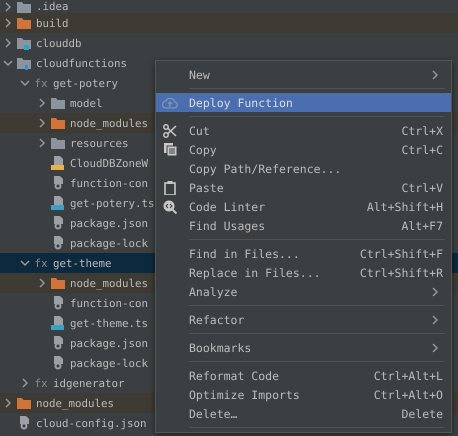  What do you see at coordinates (422, 131) in the screenshot?
I see `shortcut: Ctrl+X` at bounding box center [422, 131].